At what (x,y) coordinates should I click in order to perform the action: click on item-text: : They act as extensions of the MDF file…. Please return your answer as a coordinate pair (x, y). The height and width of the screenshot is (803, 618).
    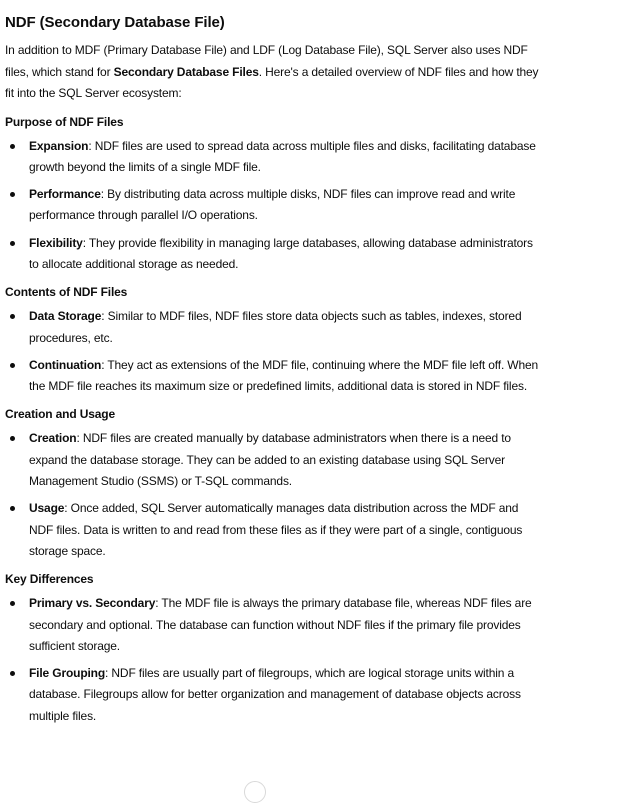
    Looking at the image, I should click on (284, 375).